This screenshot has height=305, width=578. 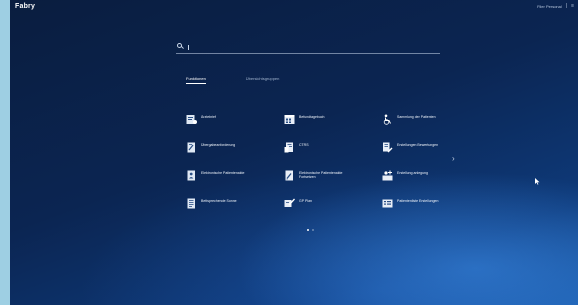 I want to click on tile-patientenliste-erstellungen: Patientenliste Erstellungen, so click(x=419, y=203).